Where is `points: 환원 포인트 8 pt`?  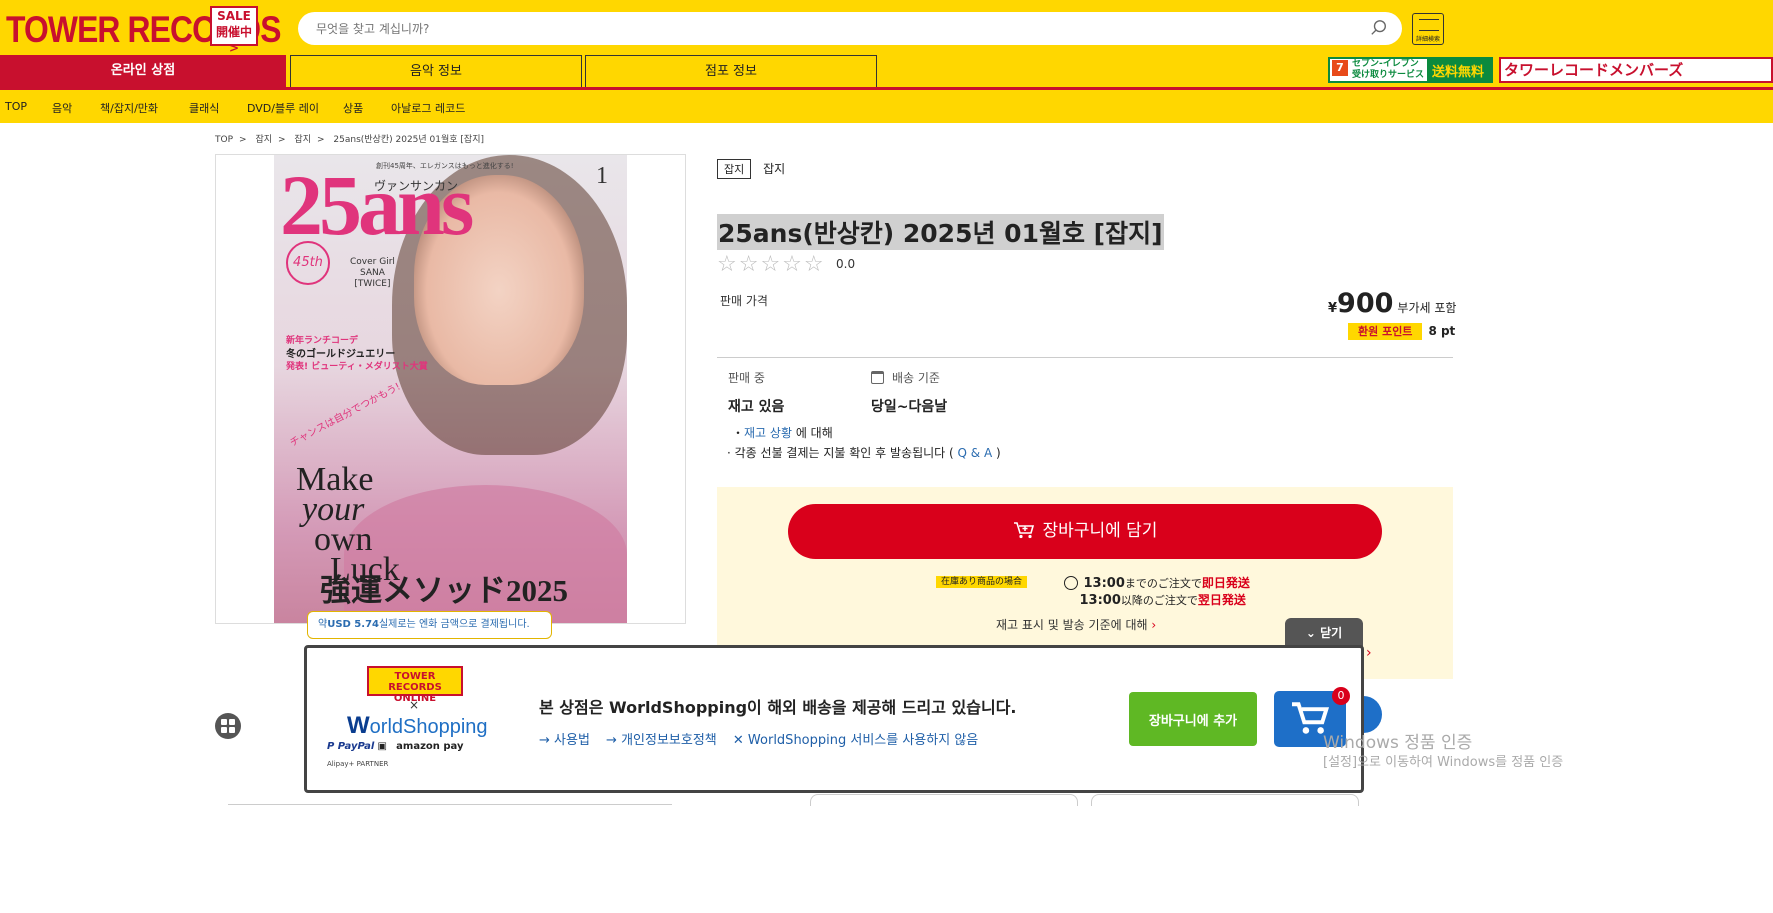
points: 환원 포인트 8 pt is located at coordinates (1401, 331).